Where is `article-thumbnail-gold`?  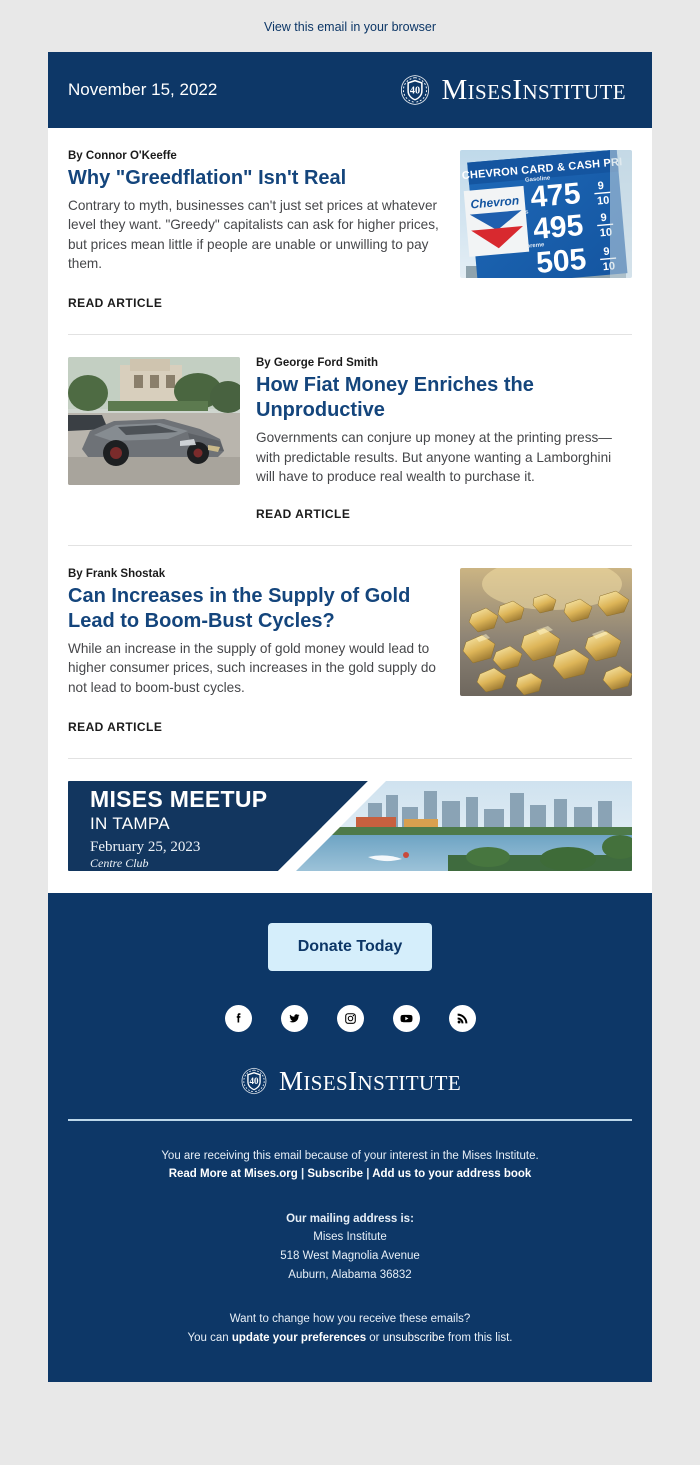
article-thumbnail-gold is located at coordinates (546, 631).